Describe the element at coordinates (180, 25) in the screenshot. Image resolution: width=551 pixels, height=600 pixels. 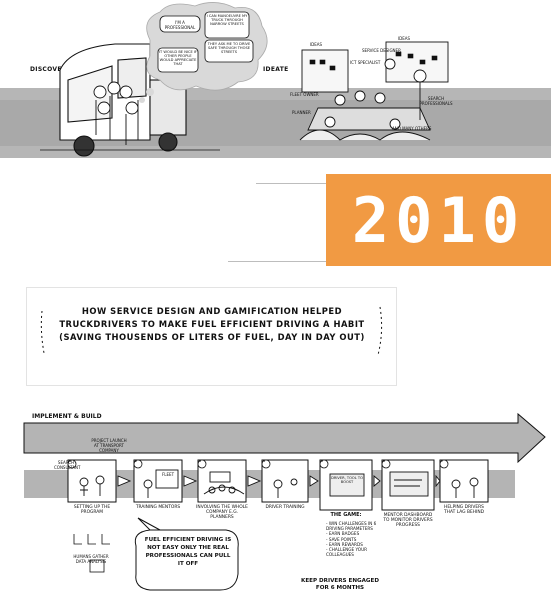
I see `bubble-professional: I'M A PROFESSIONAL` at that location.